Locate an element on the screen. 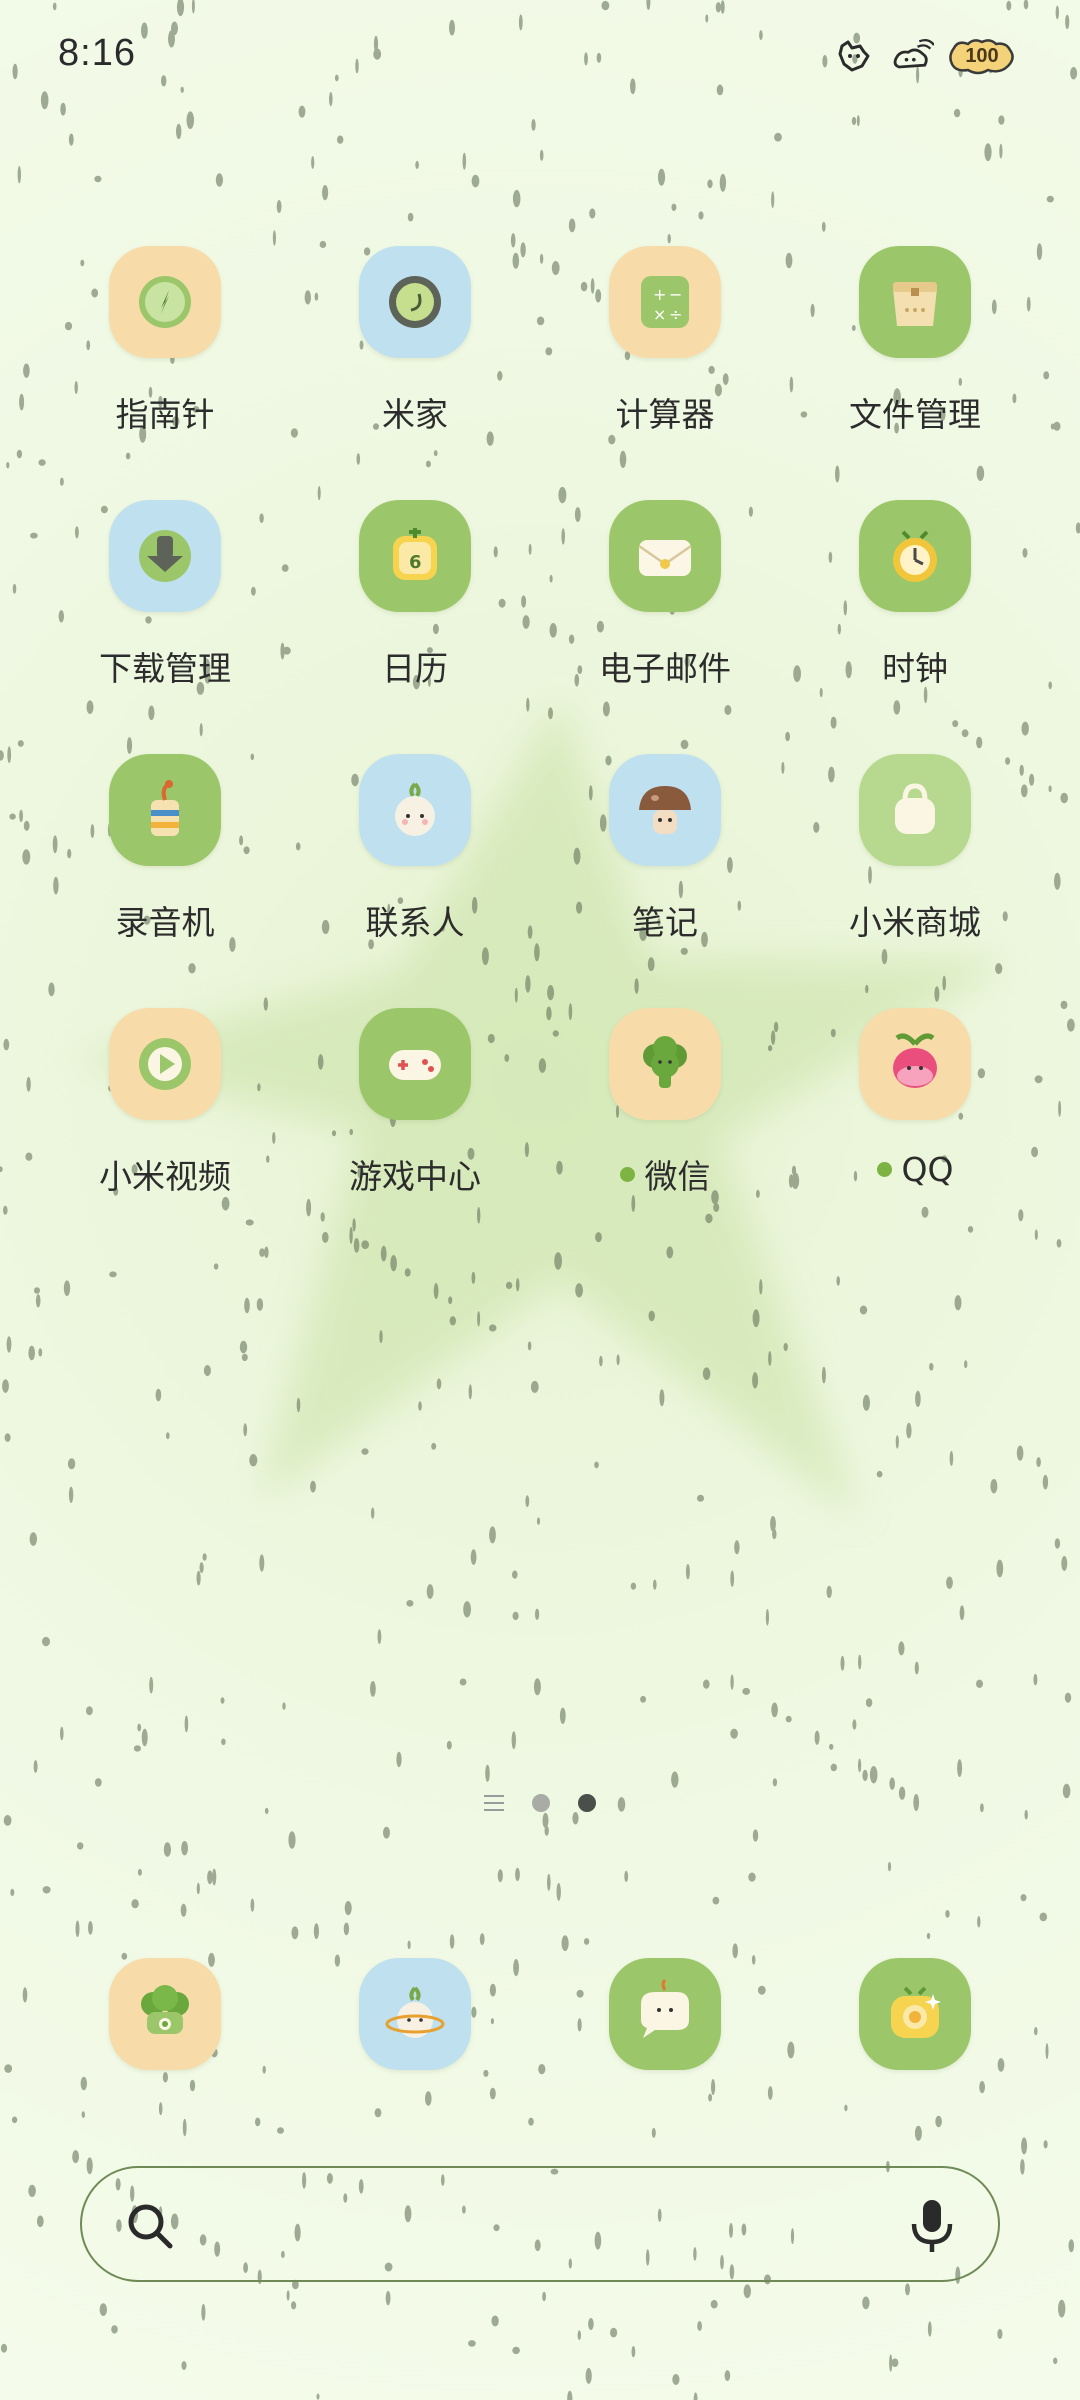 The width and height of the screenshot is (1080, 2400). app-item: QQ is located at coordinates (915, 1129).